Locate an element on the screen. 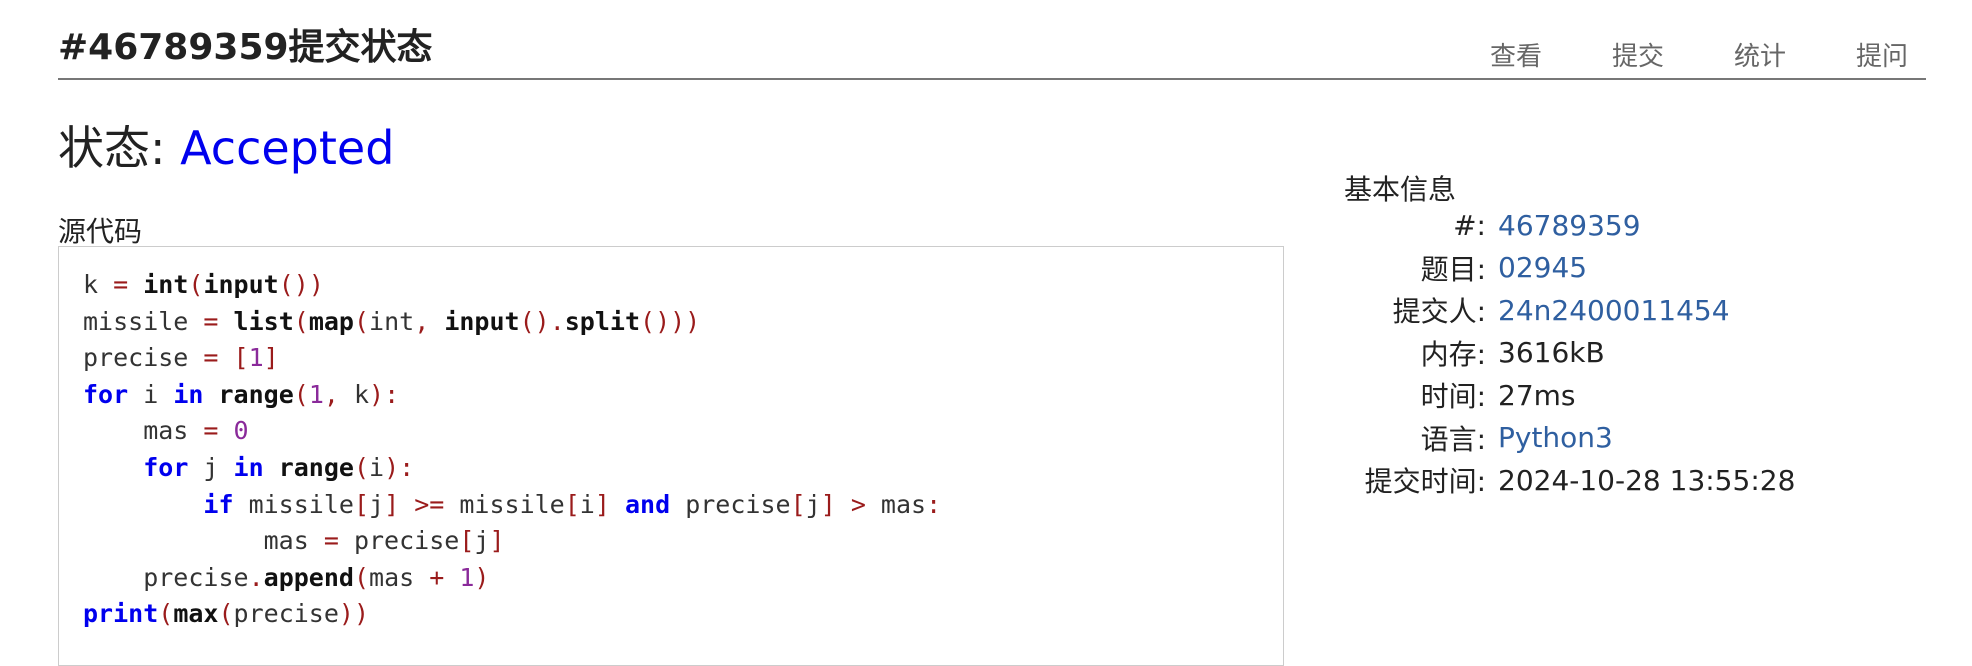 The width and height of the screenshot is (1972, 666). info-value: 3616kB is located at coordinates (1551, 353).